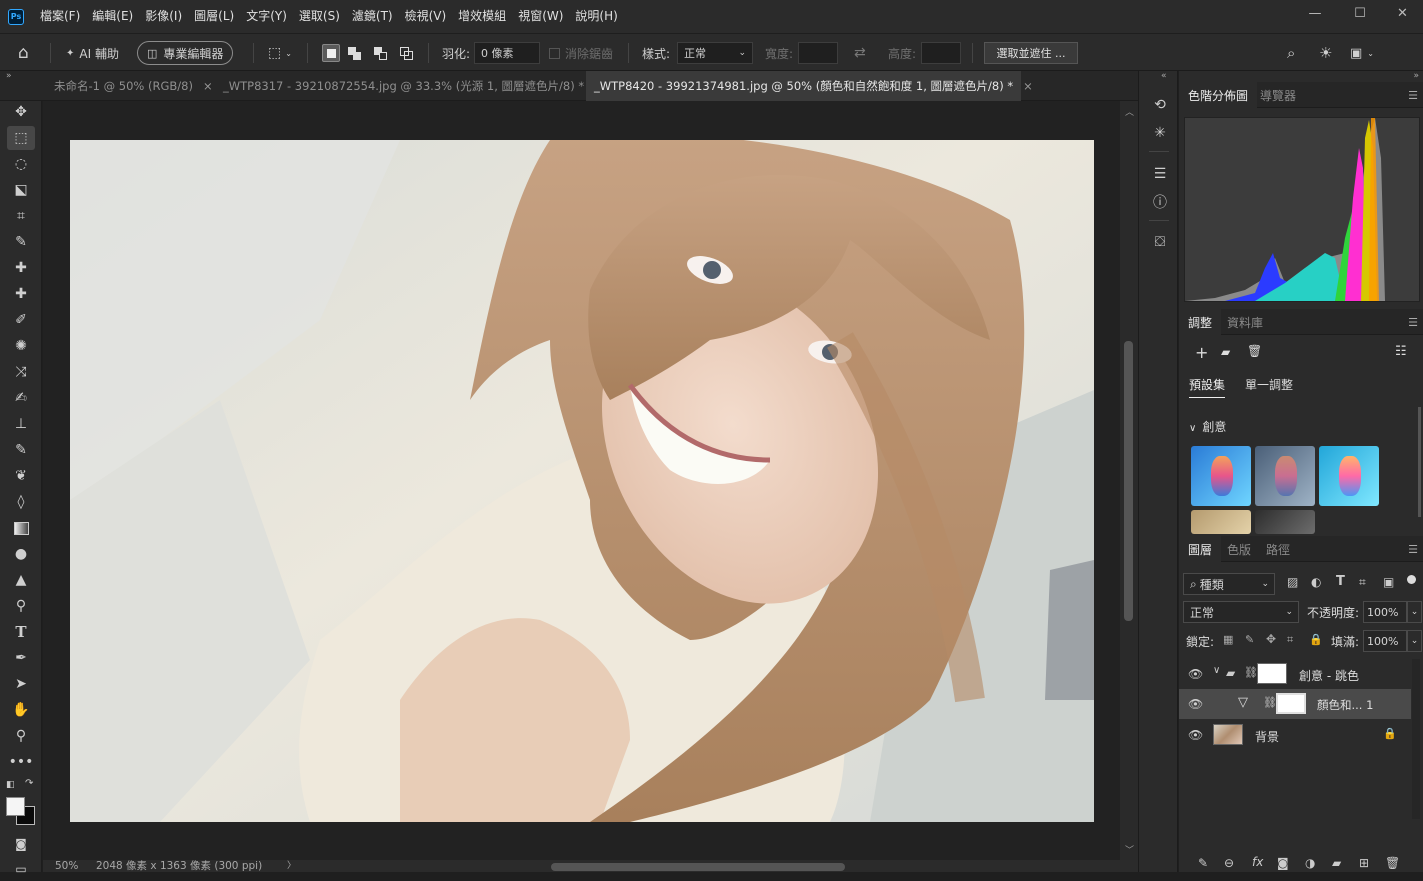 The width and height of the screenshot is (1423, 881). What do you see at coordinates (29, 783) in the screenshot?
I see `swap-colors-icon: ↷` at bounding box center [29, 783].